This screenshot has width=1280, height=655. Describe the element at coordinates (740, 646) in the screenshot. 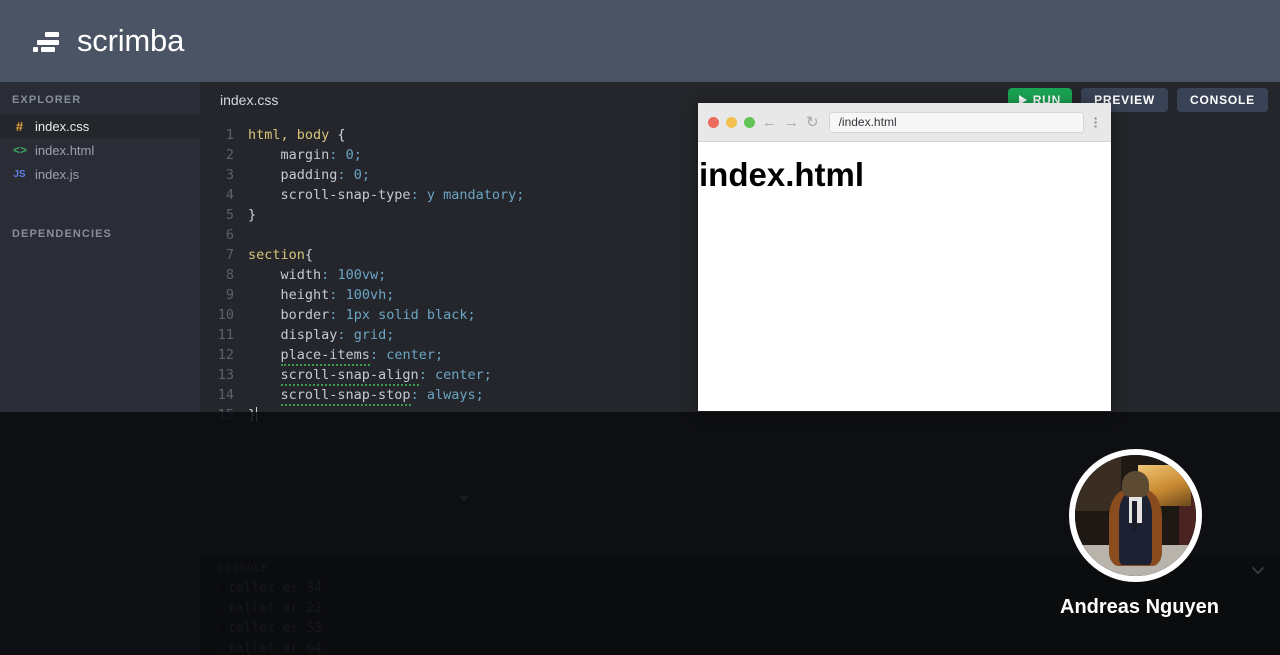

I see `console-log-row: › tallet er 64` at that location.